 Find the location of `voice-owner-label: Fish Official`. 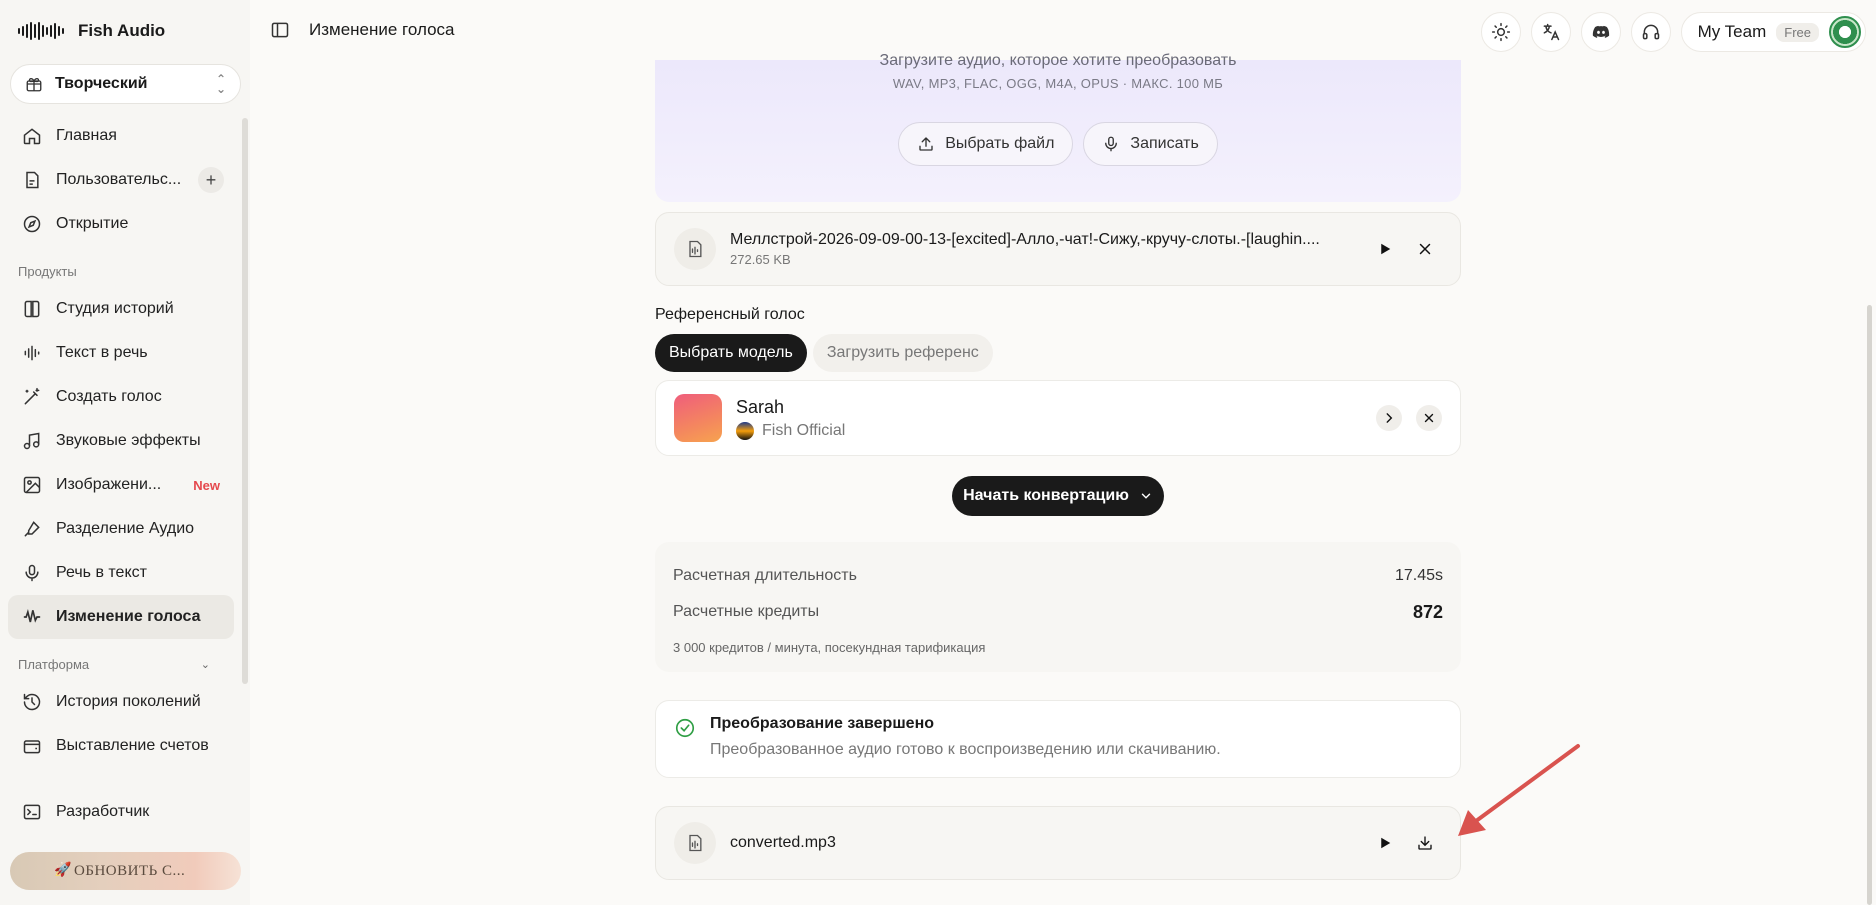

voice-owner-label: Fish Official is located at coordinates (804, 430).